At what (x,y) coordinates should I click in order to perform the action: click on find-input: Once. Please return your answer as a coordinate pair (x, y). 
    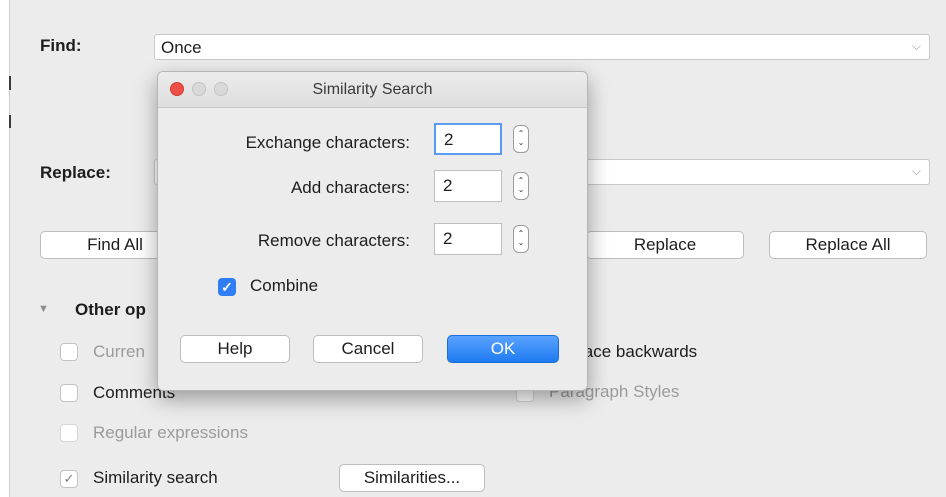
    Looking at the image, I should click on (181, 48).